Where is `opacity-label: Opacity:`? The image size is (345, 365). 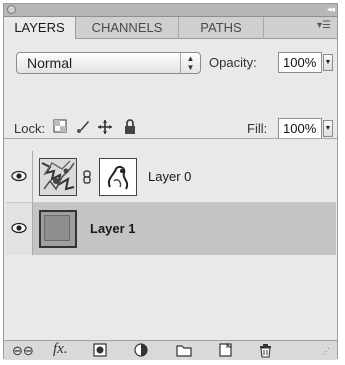
opacity-label: Opacity: is located at coordinates (233, 62).